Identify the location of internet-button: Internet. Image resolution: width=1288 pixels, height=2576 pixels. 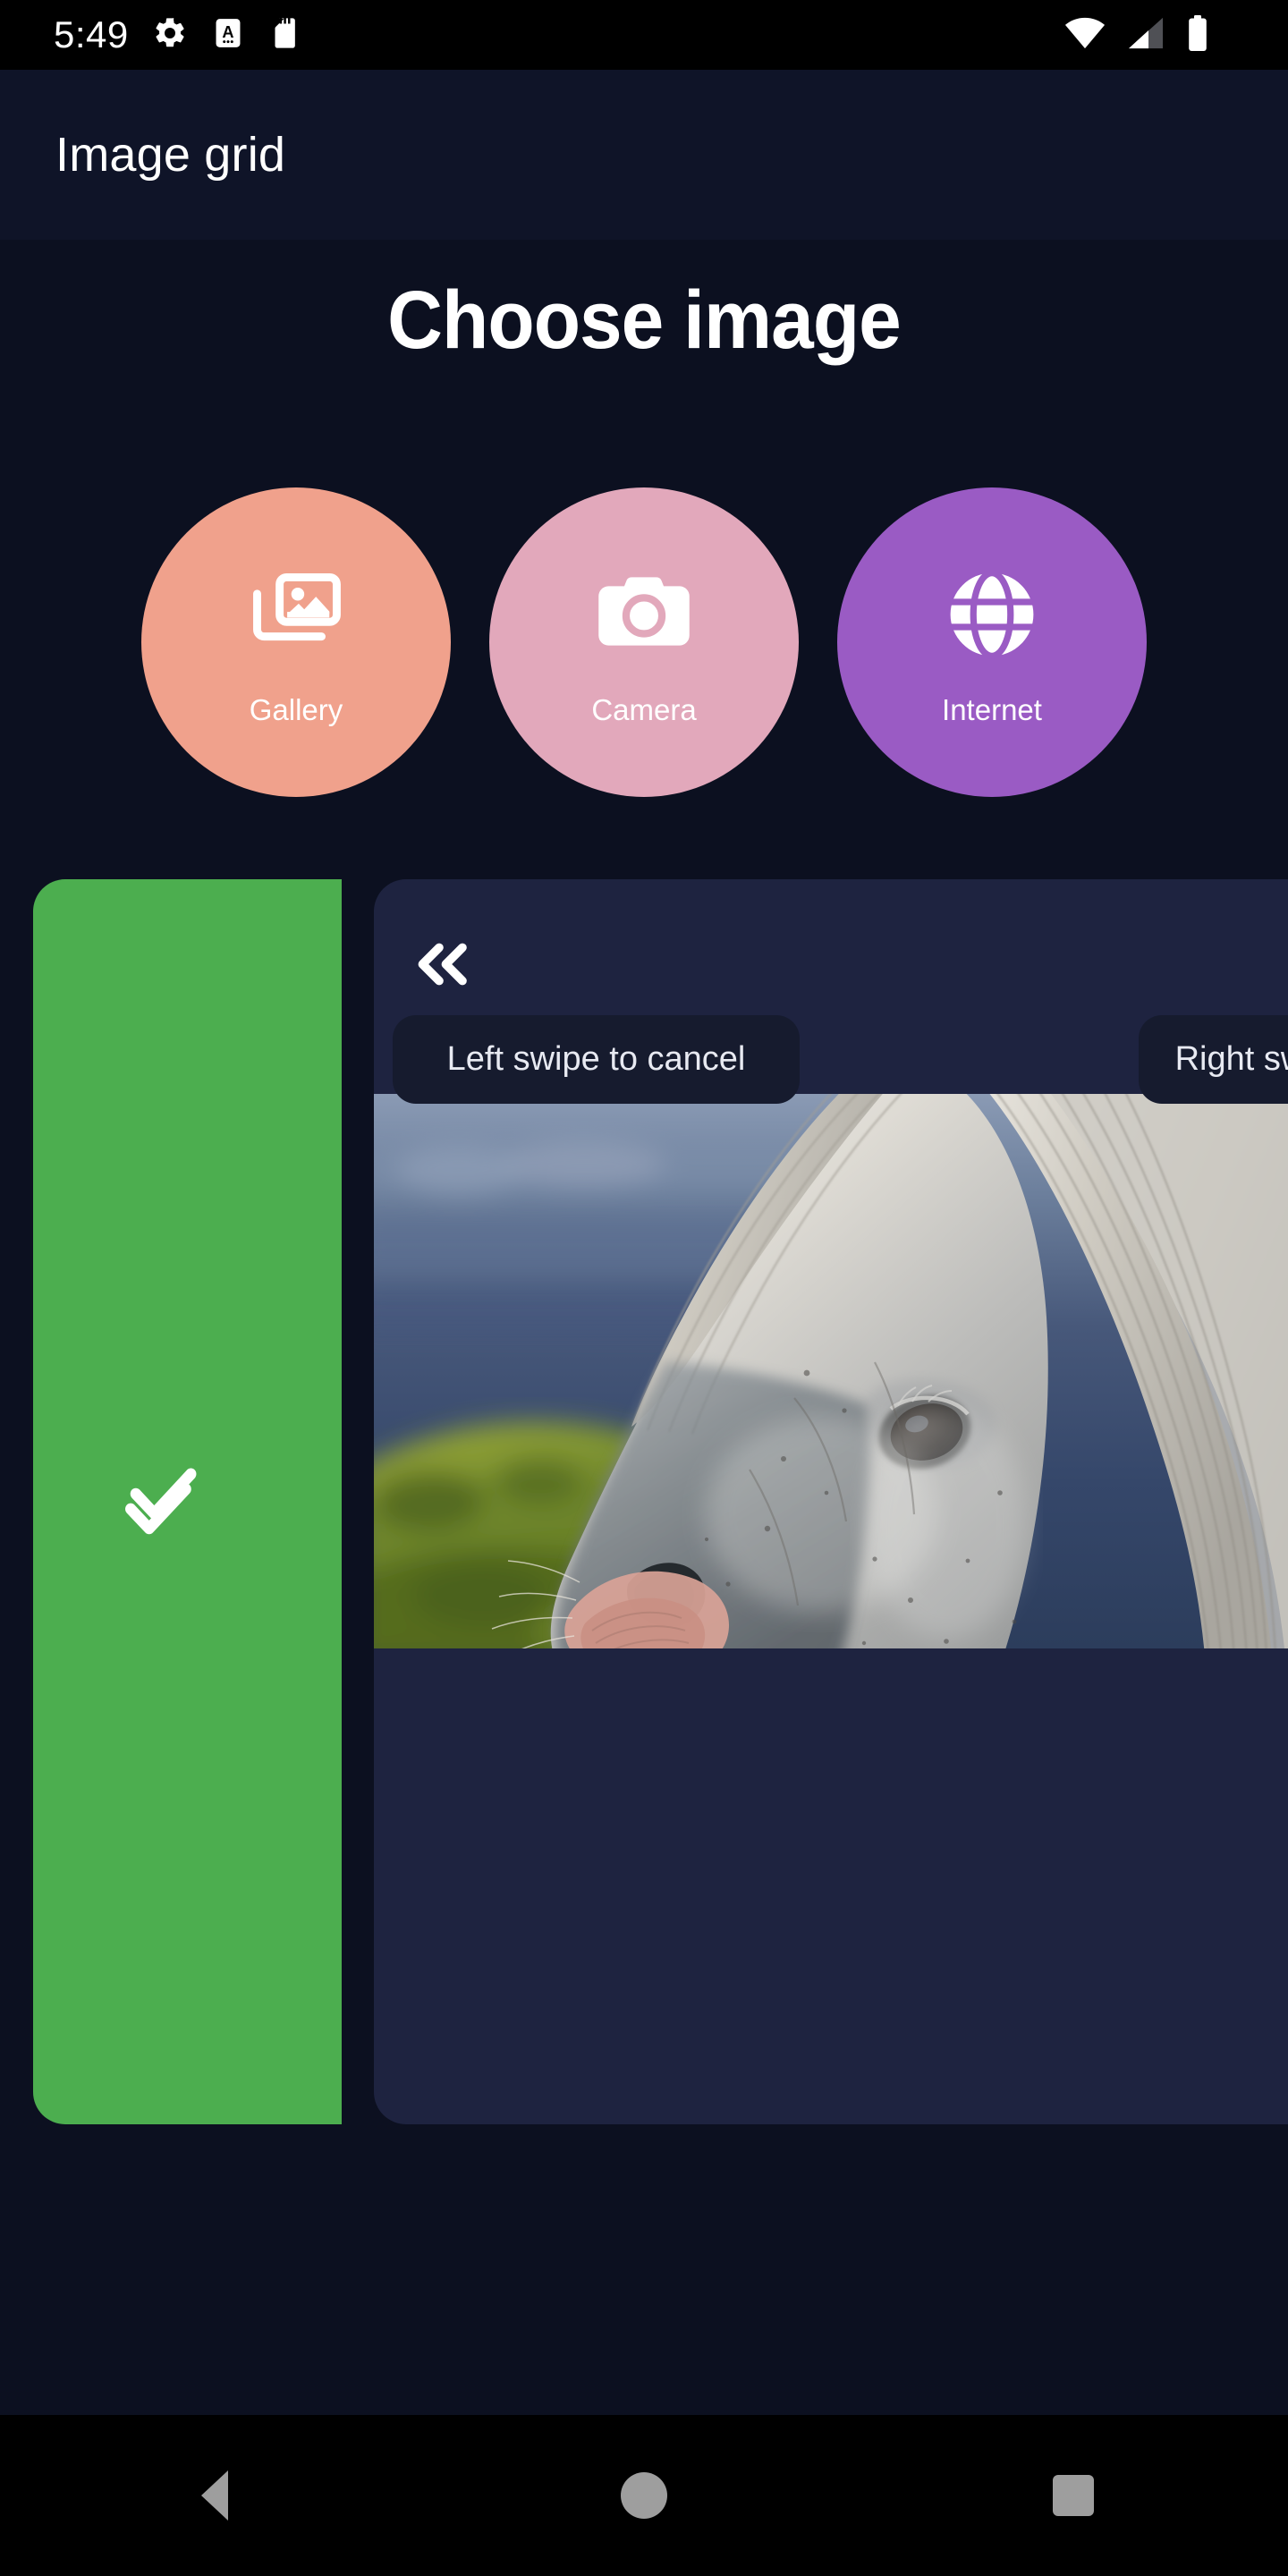
(992, 642).